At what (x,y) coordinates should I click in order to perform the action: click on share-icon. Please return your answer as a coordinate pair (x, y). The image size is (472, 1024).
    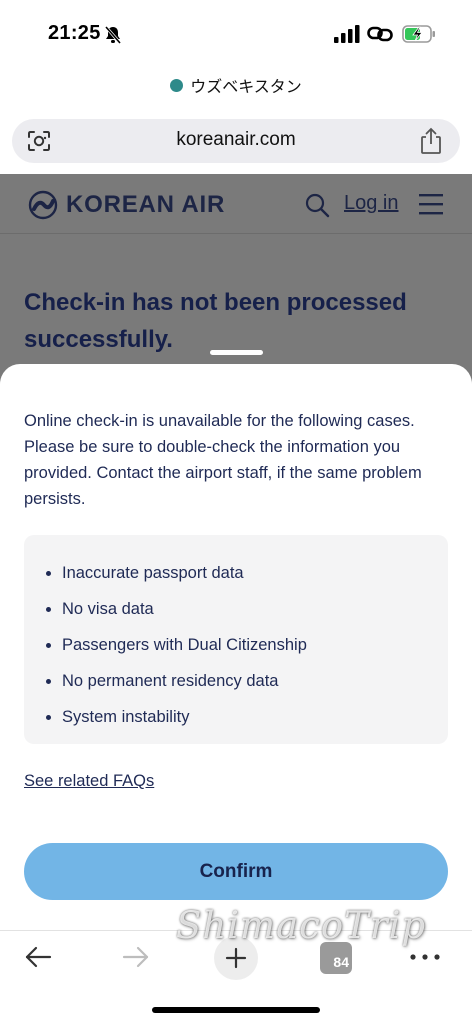
    Looking at the image, I should click on (431, 141).